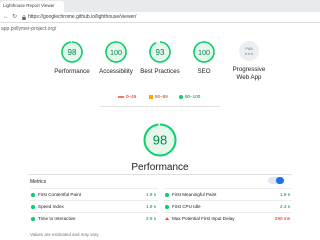 The height and width of the screenshot is (240, 320). I want to click on performance-score-large: 98, so click(160, 140).